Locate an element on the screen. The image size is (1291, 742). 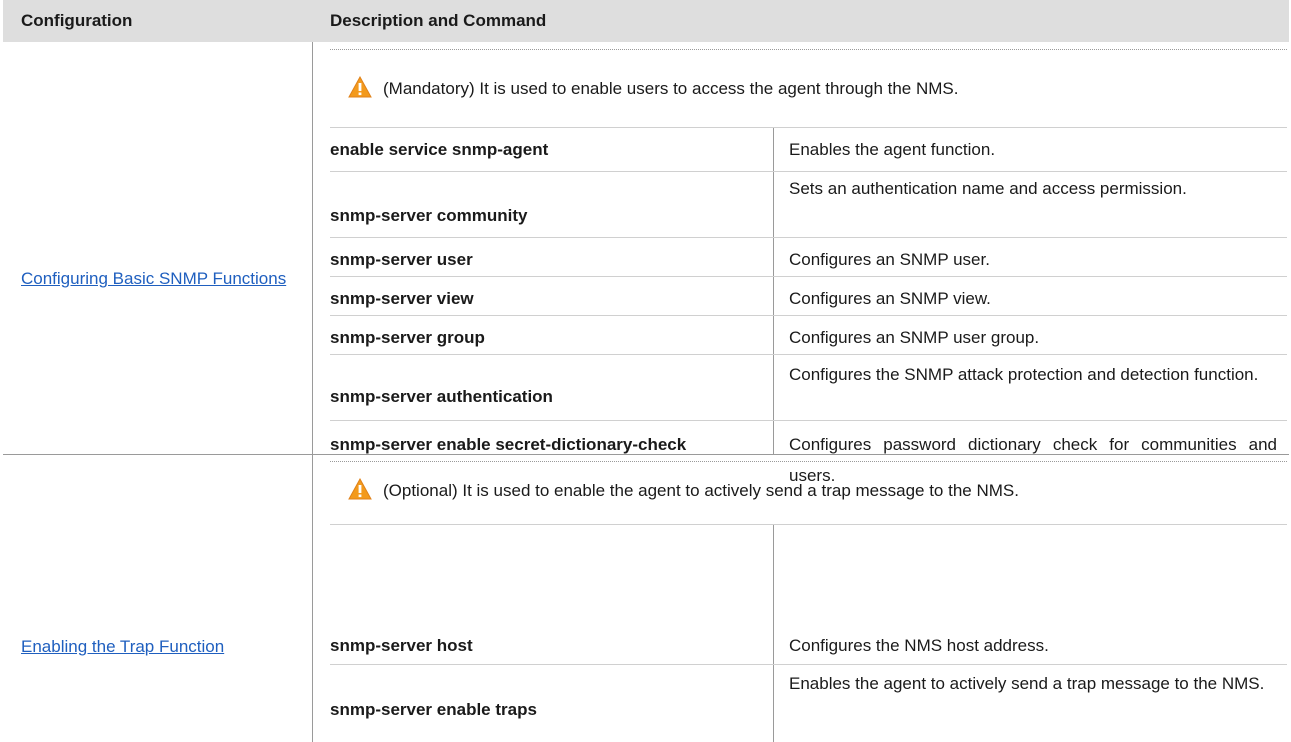
command-cell: enable service snmp-agent is located at coordinates (439, 149).